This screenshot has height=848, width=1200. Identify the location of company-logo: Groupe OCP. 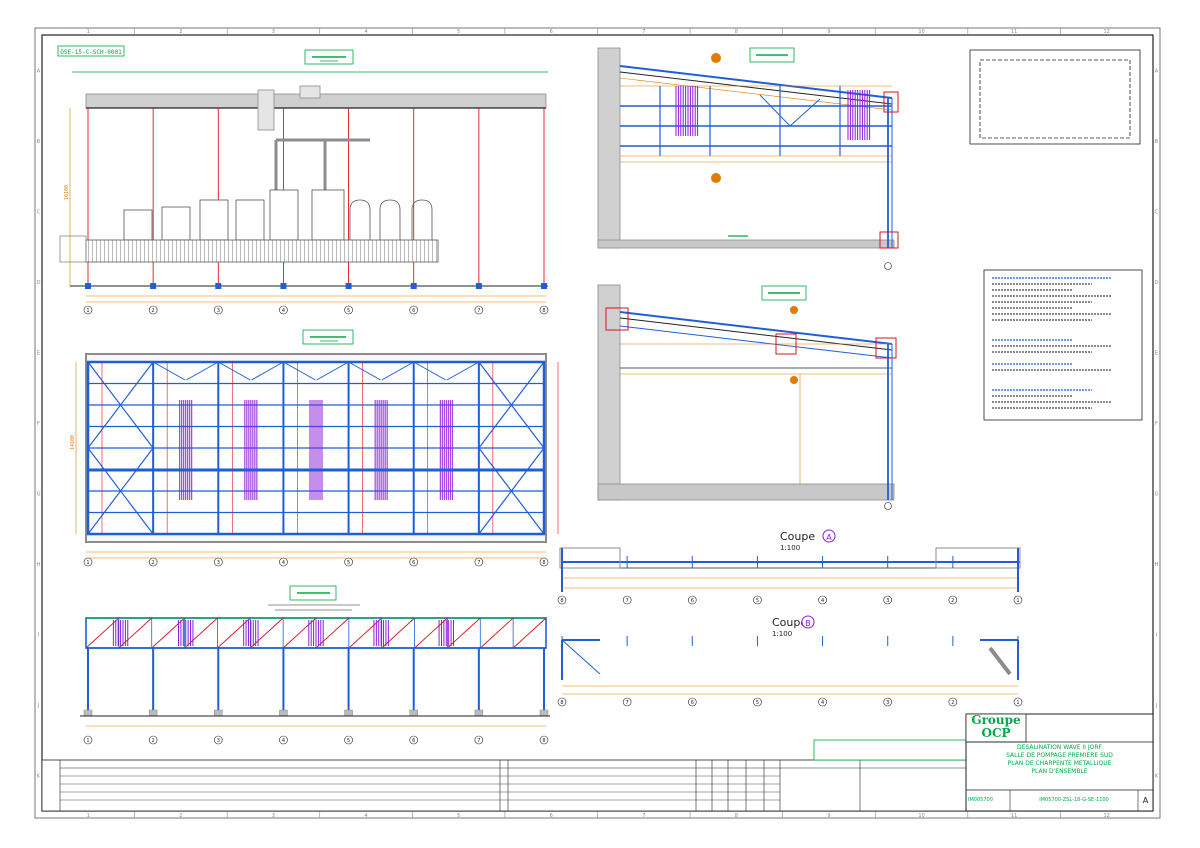
(996, 728).